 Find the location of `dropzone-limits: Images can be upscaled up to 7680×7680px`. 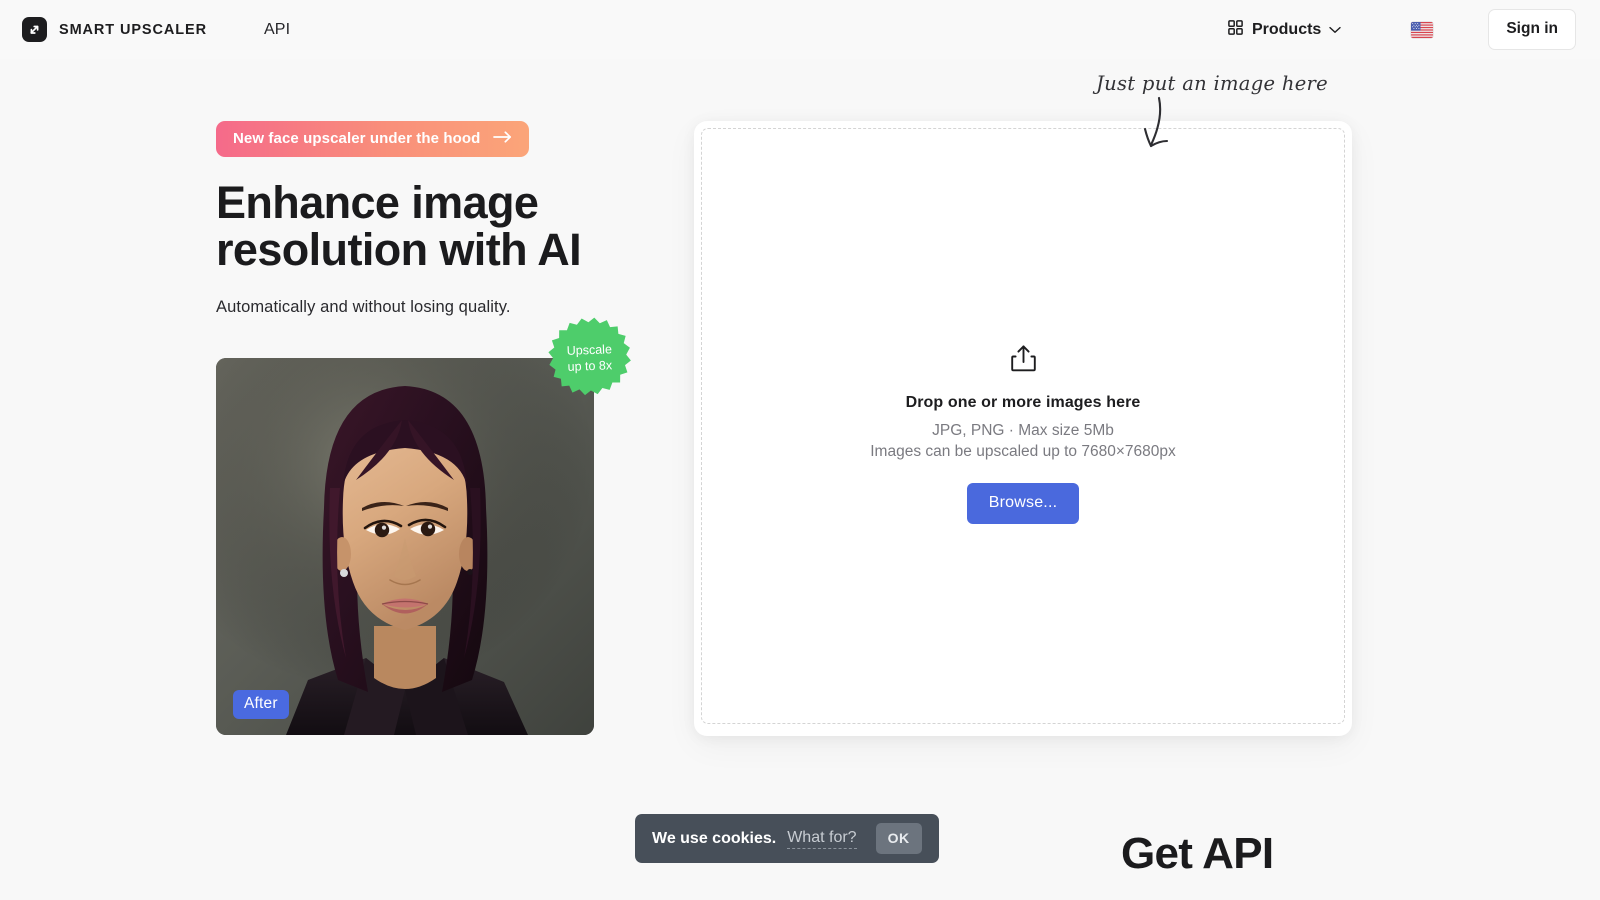

dropzone-limits: Images can be upscaled up to 7680×7680px is located at coordinates (1023, 451).